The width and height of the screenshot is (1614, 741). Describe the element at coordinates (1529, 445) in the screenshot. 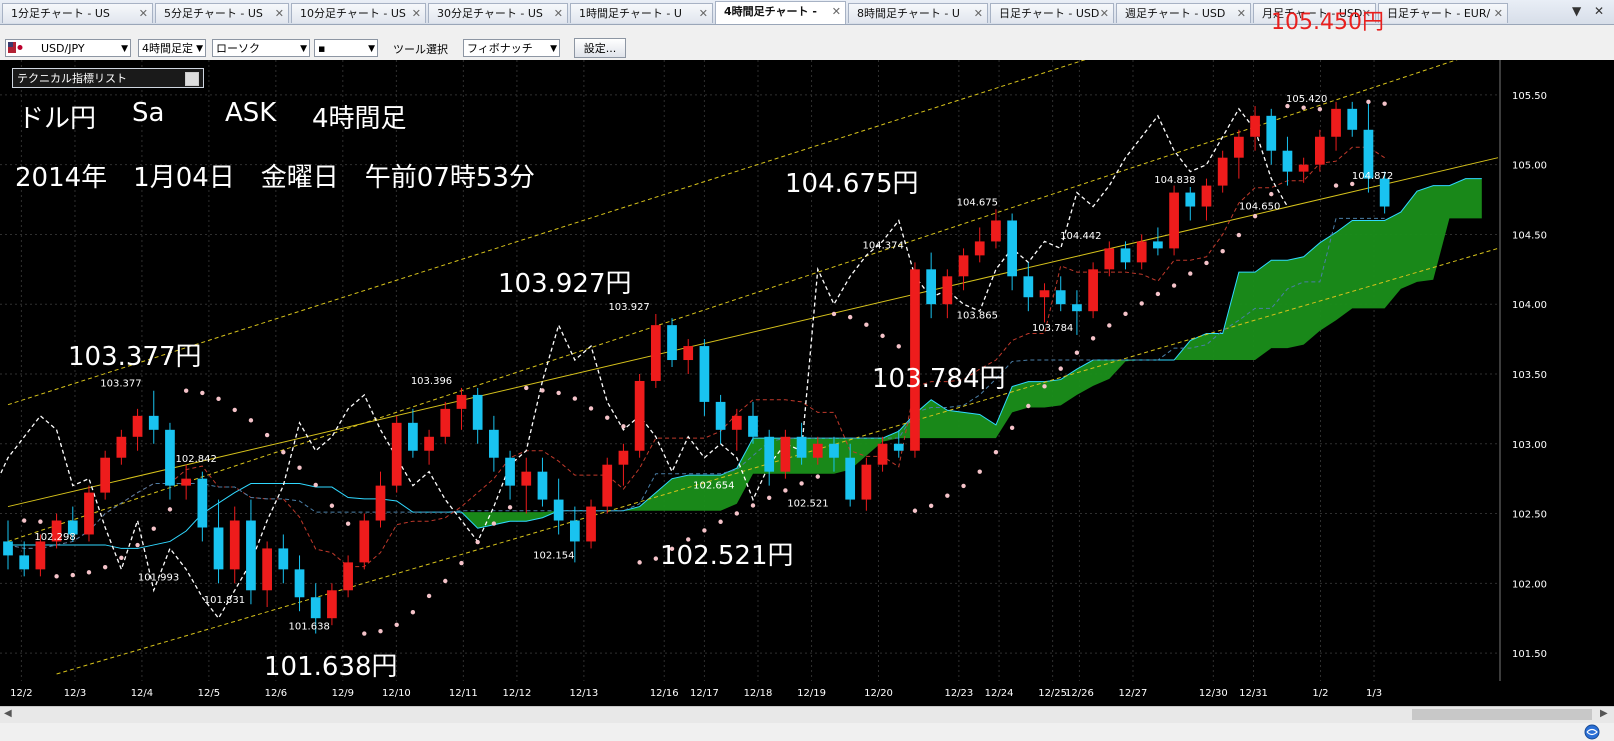

I see `y-tick-label: 103.00` at that location.